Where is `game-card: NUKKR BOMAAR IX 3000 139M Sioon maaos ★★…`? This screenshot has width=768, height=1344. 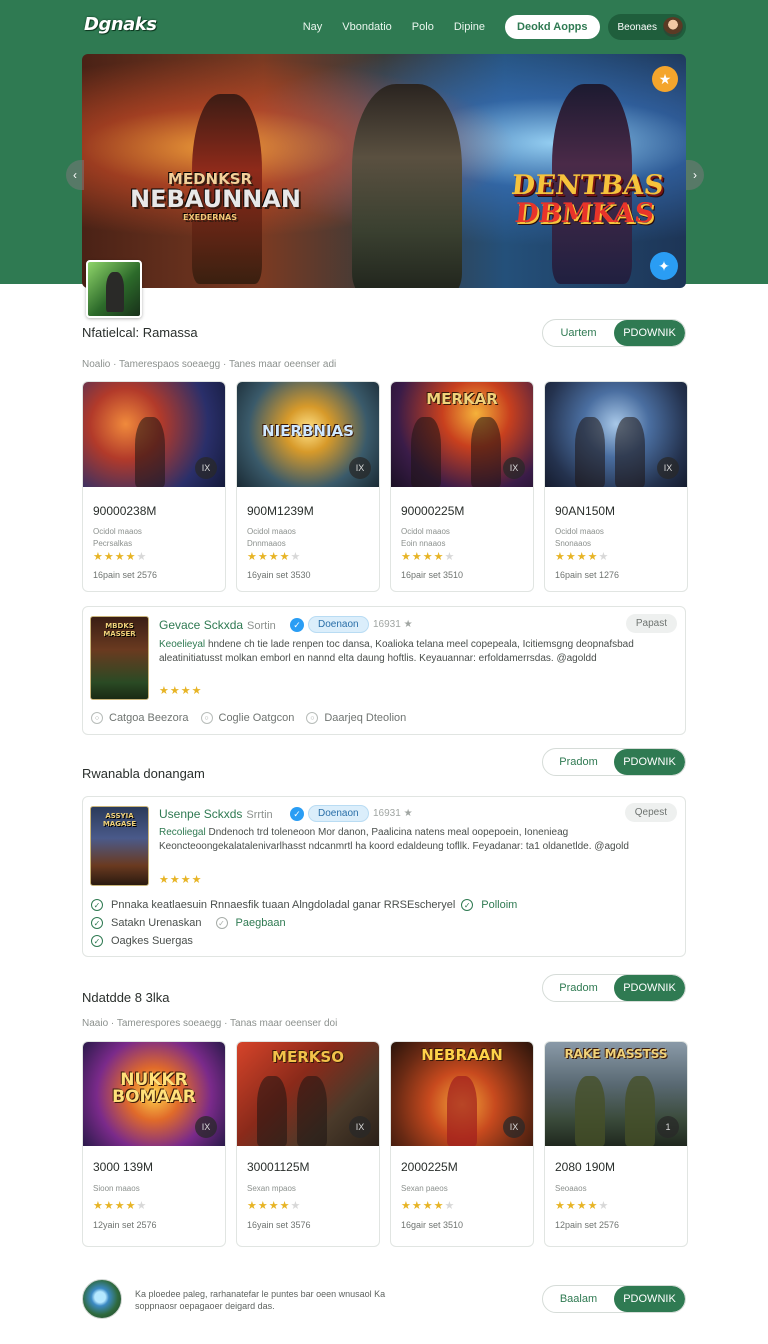 game-card: NUKKR BOMAAR IX 3000 139M Sioon maaos ★★… is located at coordinates (154, 1144).